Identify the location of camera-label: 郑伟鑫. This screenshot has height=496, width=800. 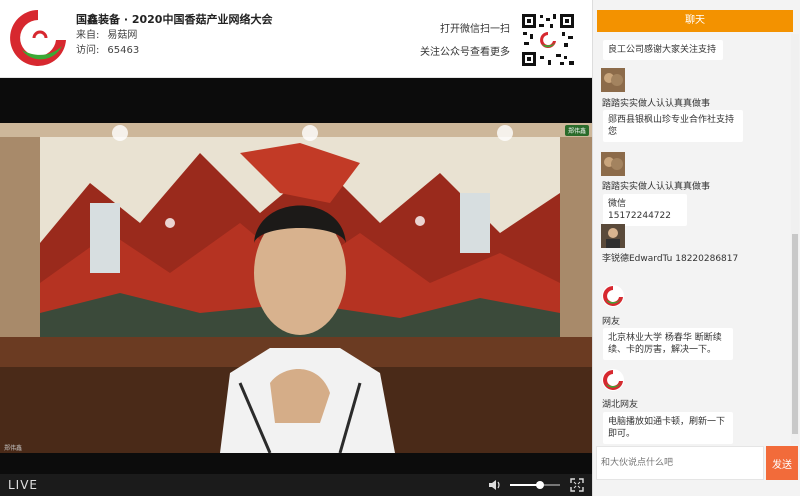
(13, 448).